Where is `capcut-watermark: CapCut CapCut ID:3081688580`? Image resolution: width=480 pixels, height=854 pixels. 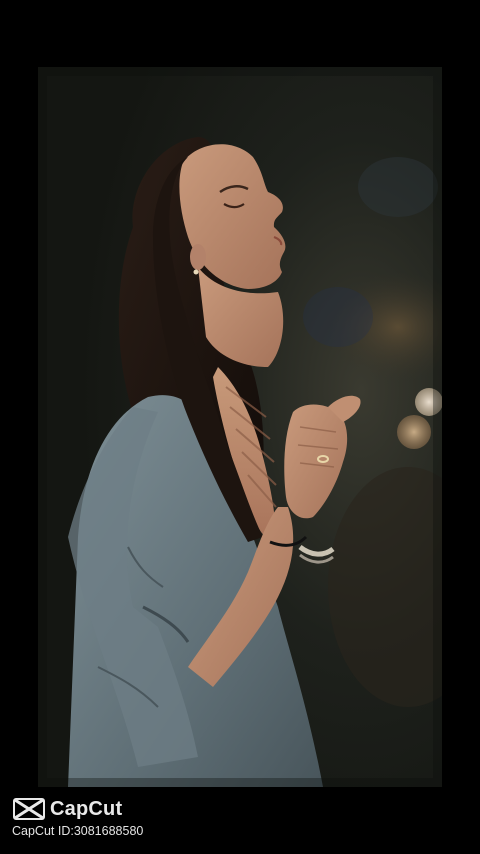
capcut-watermark: CapCut CapCut ID:3081688580 is located at coordinates (162, 820).